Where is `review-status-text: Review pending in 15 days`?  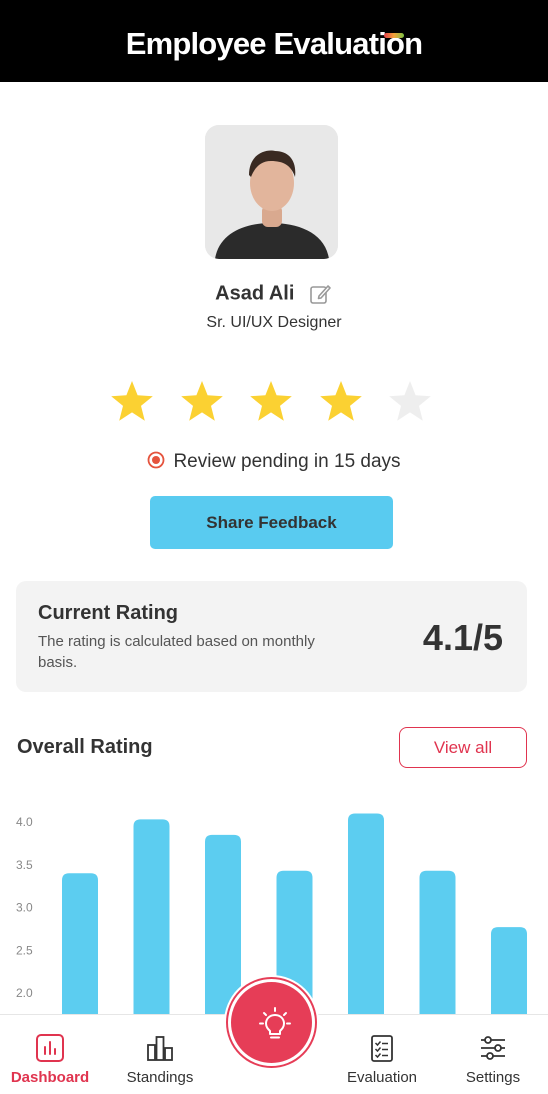 review-status-text: Review pending in 15 days is located at coordinates (287, 461).